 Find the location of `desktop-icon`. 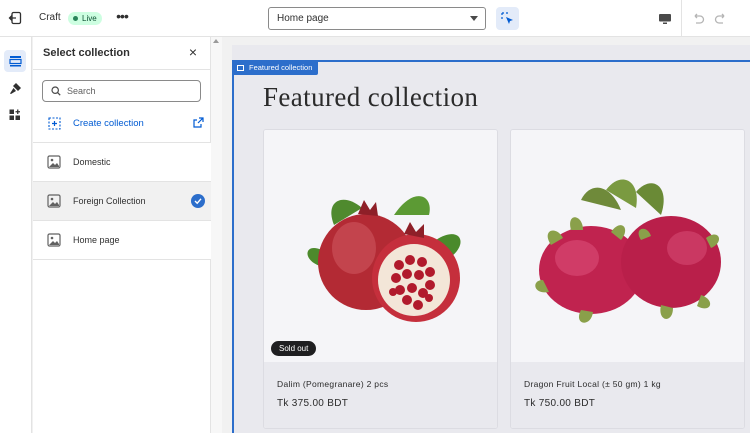

desktop-icon is located at coordinates (665, 19).